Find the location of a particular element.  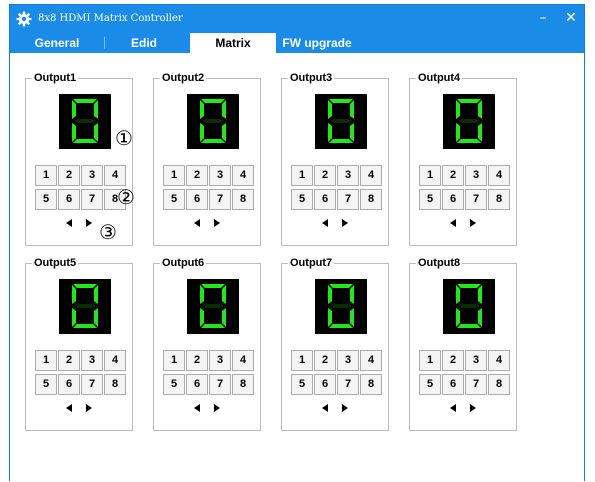

segment-b is located at coordinates (96, 294).